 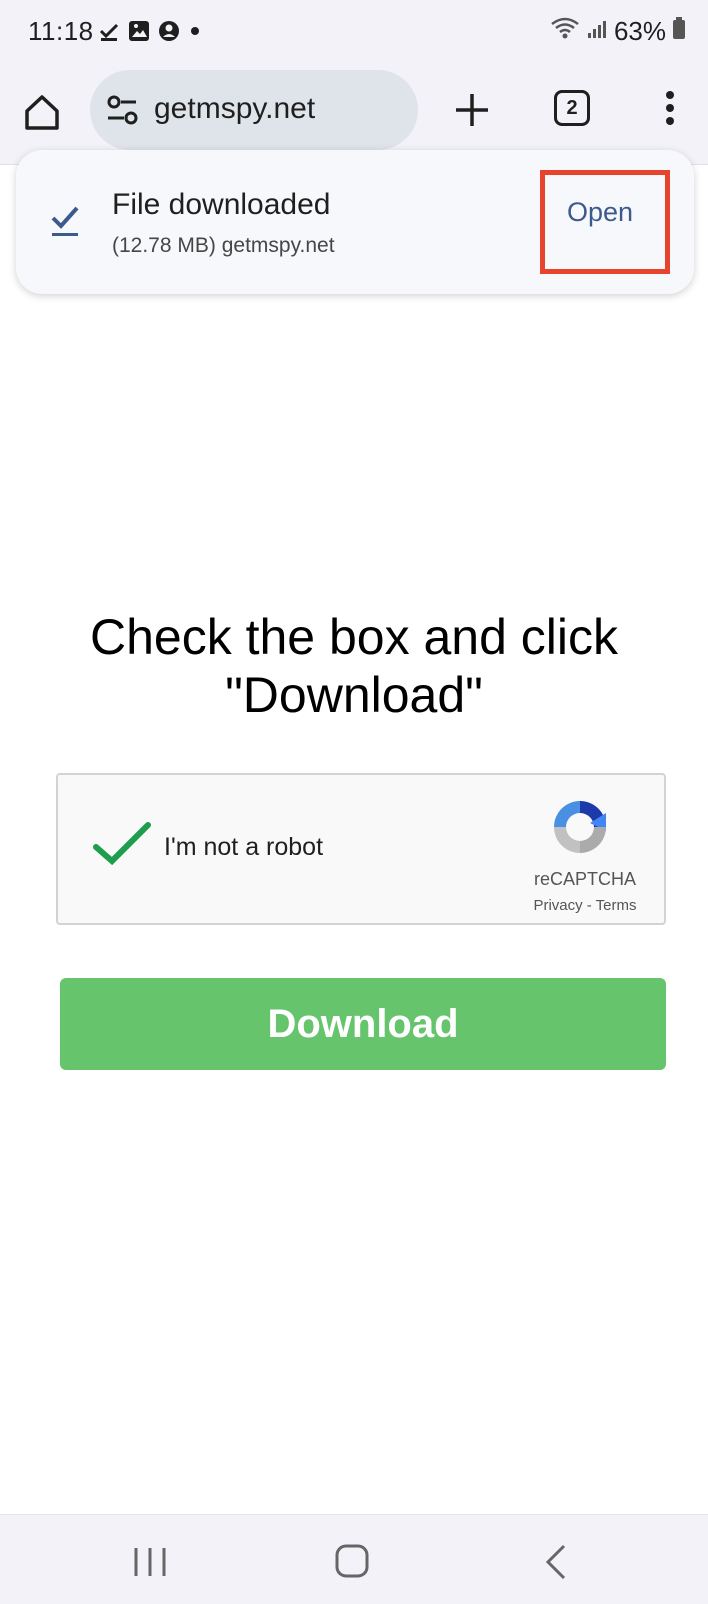 I want to click on headline-line-1: Check the box and click, so click(x=354, y=637).